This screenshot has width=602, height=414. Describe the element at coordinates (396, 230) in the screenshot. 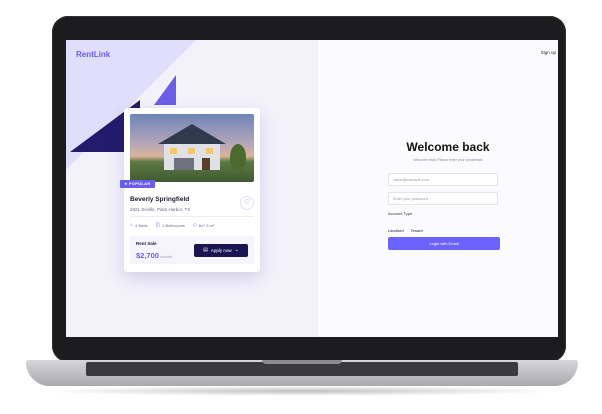

I see `option-landlord: Landlord` at that location.